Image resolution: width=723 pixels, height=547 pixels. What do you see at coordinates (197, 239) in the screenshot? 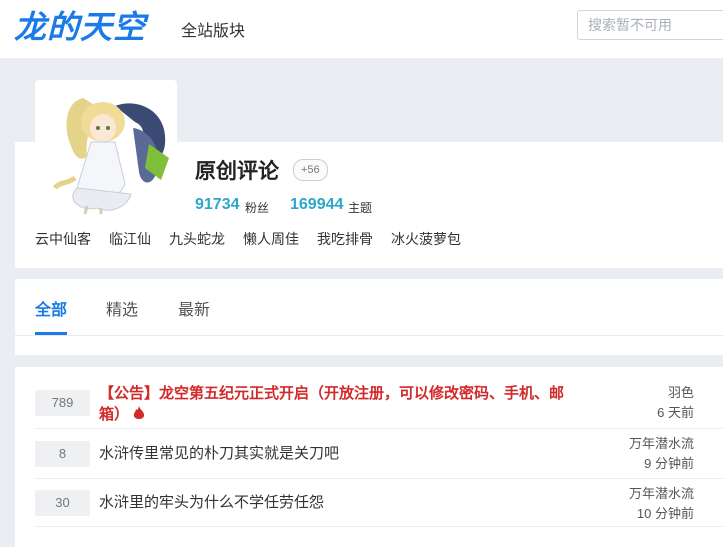
I see `moderator-link: 九头蛇龙` at bounding box center [197, 239].